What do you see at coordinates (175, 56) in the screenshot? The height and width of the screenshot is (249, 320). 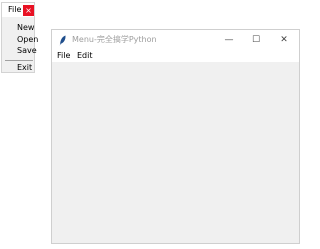 I see `menubar: File Edit` at bounding box center [175, 56].